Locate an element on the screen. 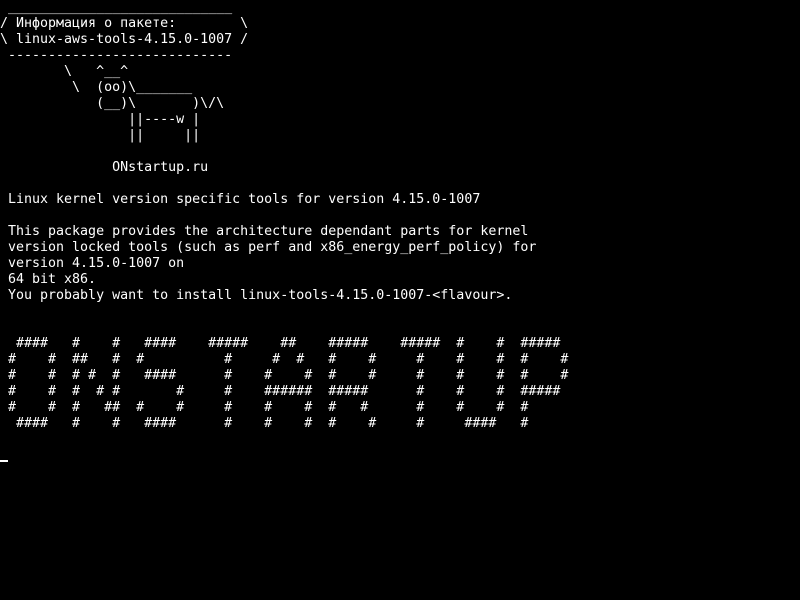 The image size is (800, 600). site-name-text: ONstartup.ru is located at coordinates (104, 167).